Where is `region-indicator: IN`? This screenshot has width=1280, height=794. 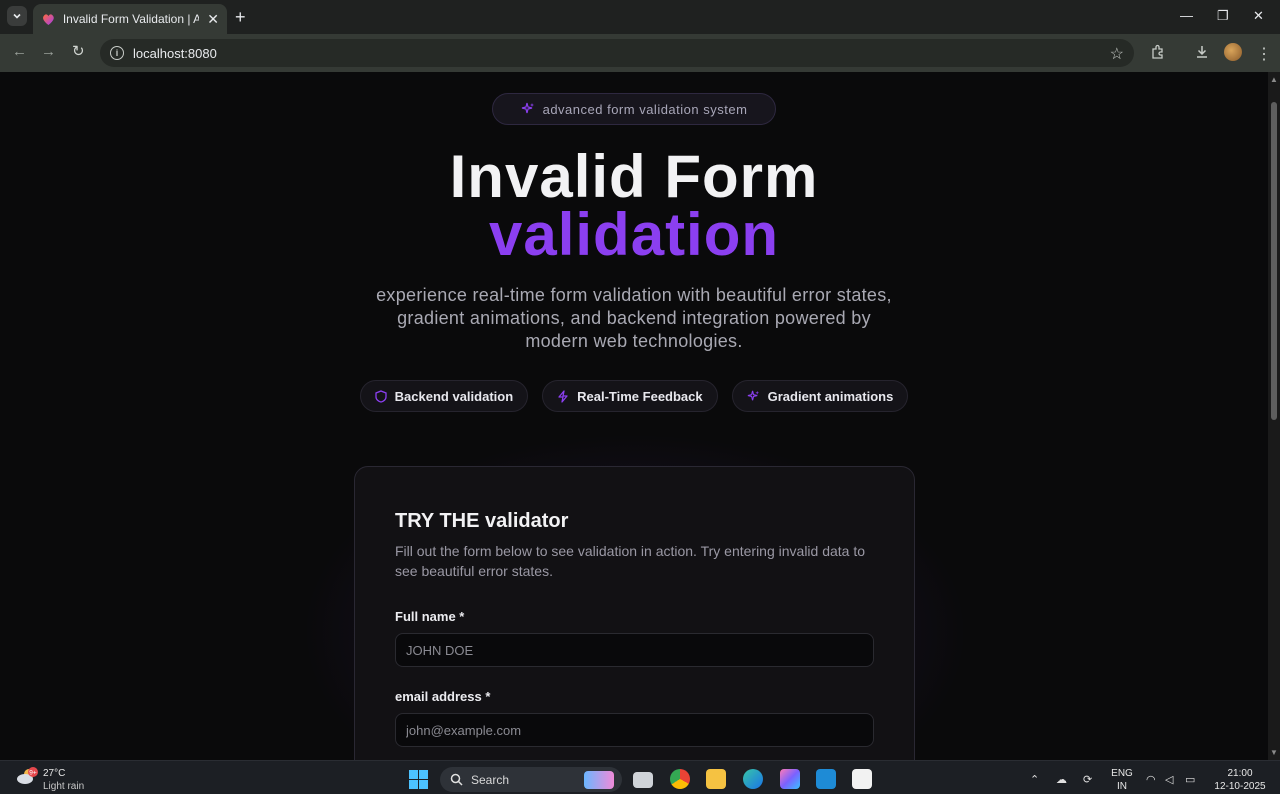 region-indicator: IN is located at coordinates (1122, 786).